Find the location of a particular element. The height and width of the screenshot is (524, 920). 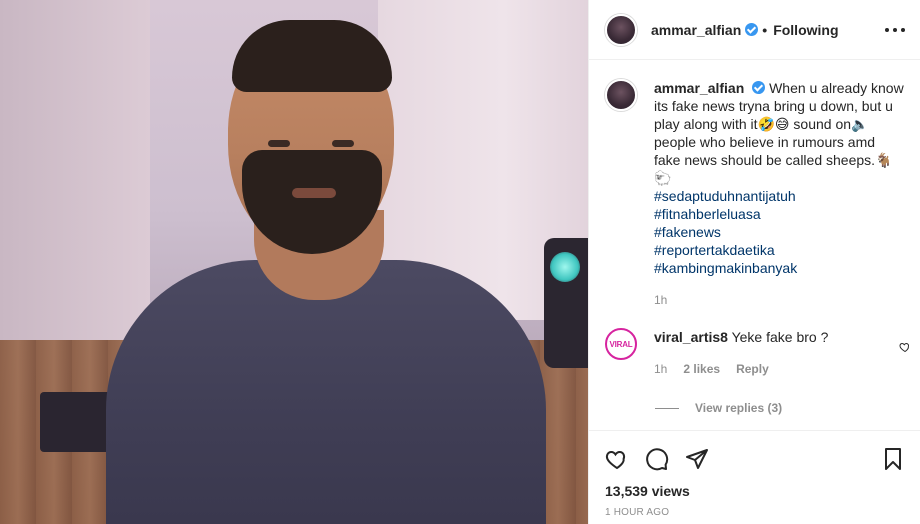

reply-button: Reply is located at coordinates (752, 369).